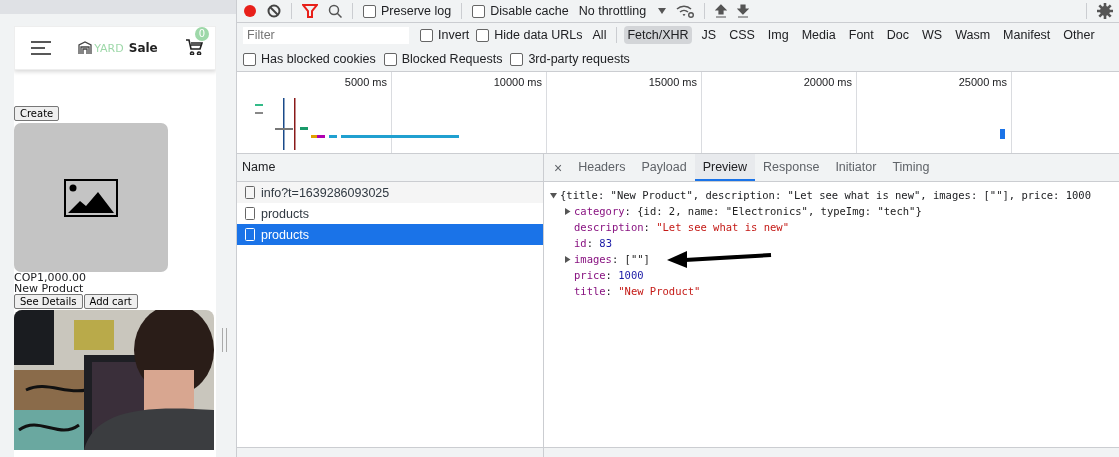 The width and height of the screenshot is (1119, 457). What do you see at coordinates (982, 82) in the screenshot?
I see `tick-label: 25000 ms` at bounding box center [982, 82].